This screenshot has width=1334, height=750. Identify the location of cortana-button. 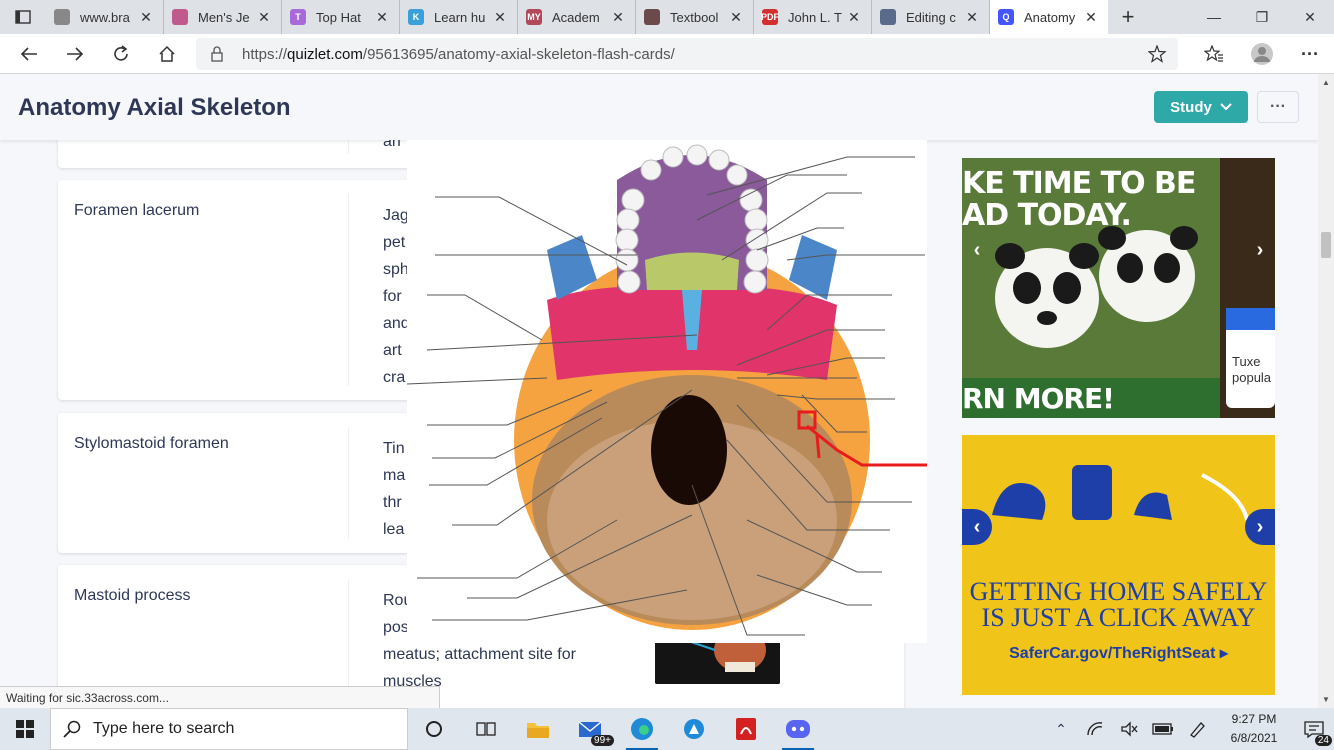
(434, 729).